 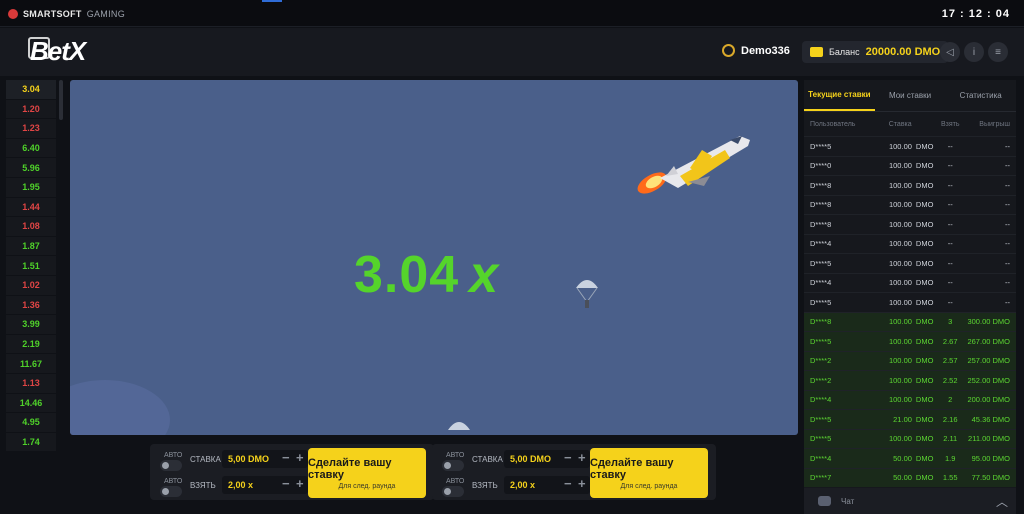 What do you see at coordinates (455, 455) in the screenshot?
I see `auto-bet-label: АВТО` at bounding box center [455, 455].